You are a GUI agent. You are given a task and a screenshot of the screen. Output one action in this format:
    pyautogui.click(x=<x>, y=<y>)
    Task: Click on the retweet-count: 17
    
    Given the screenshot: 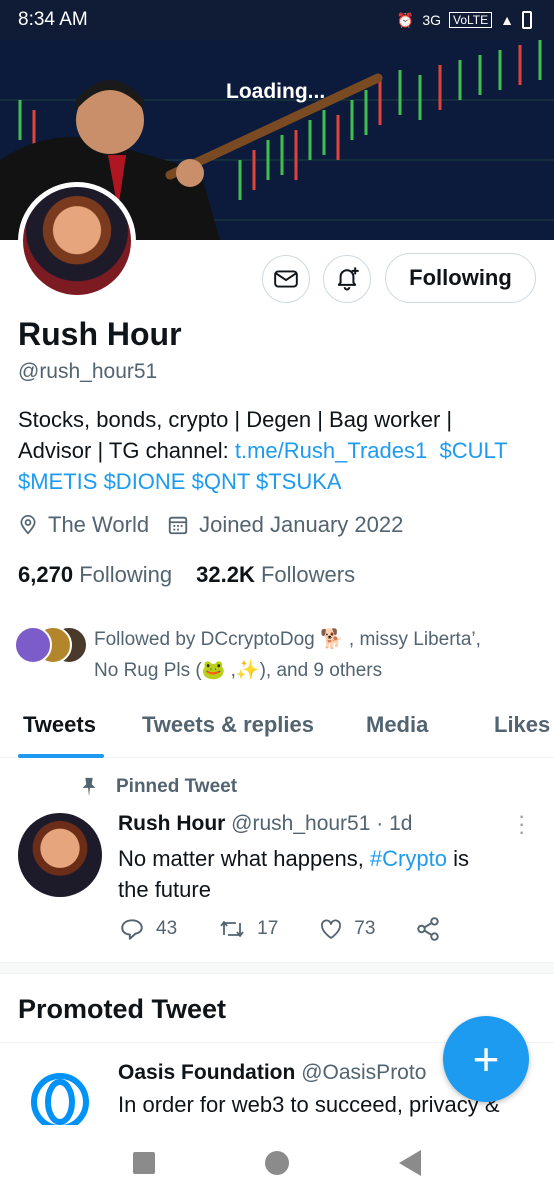 What is the action you would take?
    pyautogui.click(x=268, y=928)
    